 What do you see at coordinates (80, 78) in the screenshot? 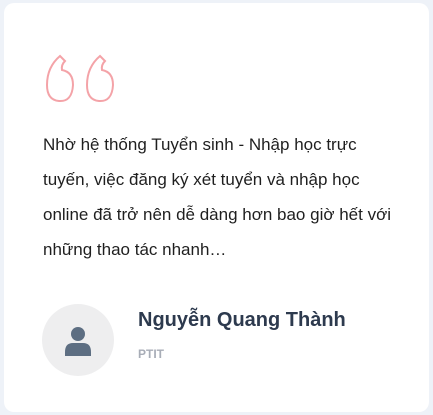
I see `quote-open-icon` at bounding box center [80, 78].